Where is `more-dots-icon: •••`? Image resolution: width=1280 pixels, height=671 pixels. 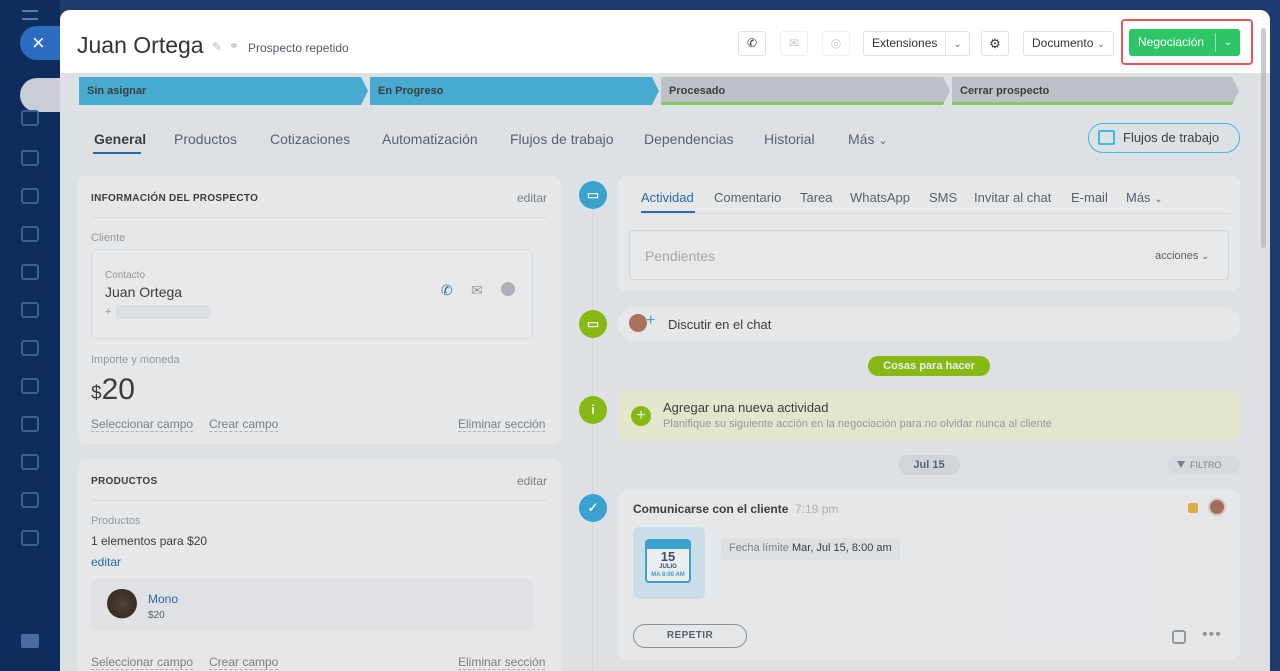
more-dots-icon: ••• is located at coordinates (1212, 635).